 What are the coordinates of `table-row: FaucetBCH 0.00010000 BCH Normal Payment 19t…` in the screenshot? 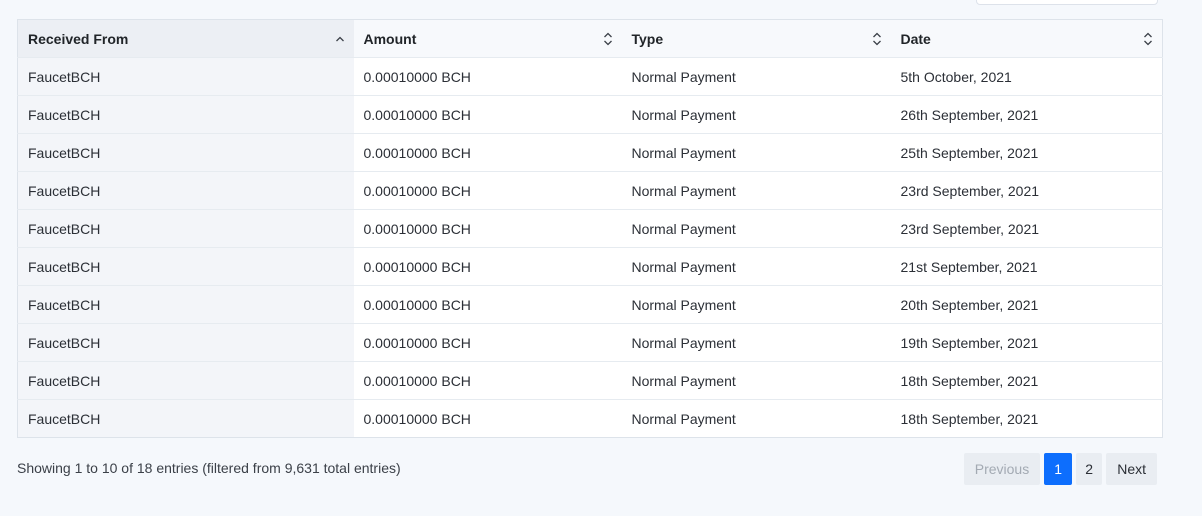 It's located at (590, 342).